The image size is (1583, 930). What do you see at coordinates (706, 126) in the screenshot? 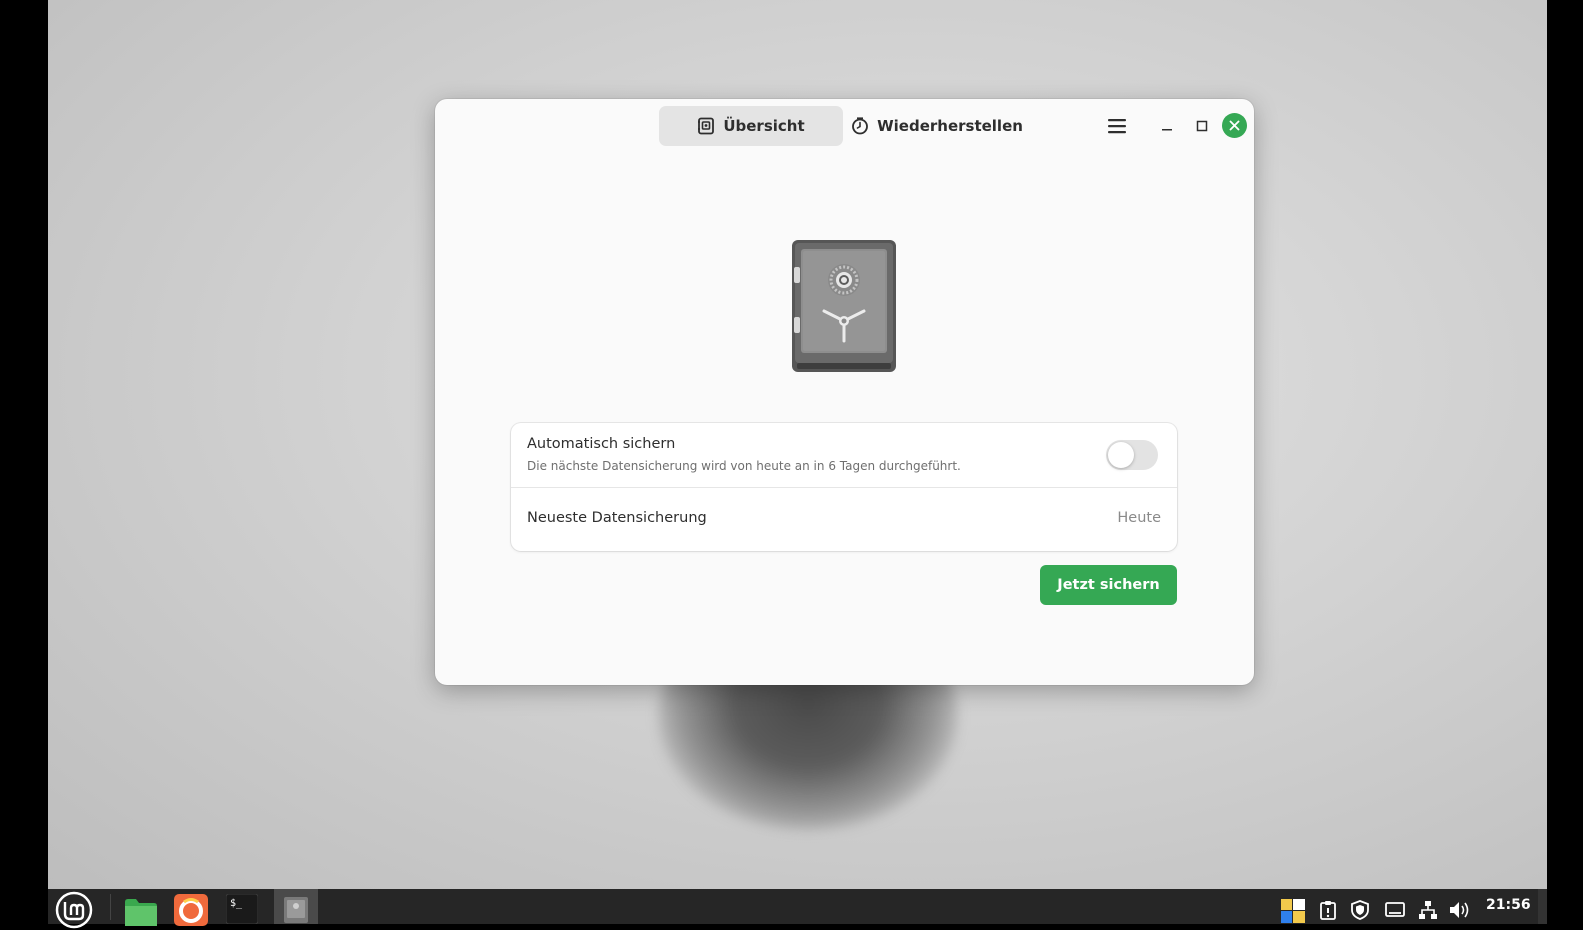
I see `backup-disk-icon` at bounding box center [706, 126].